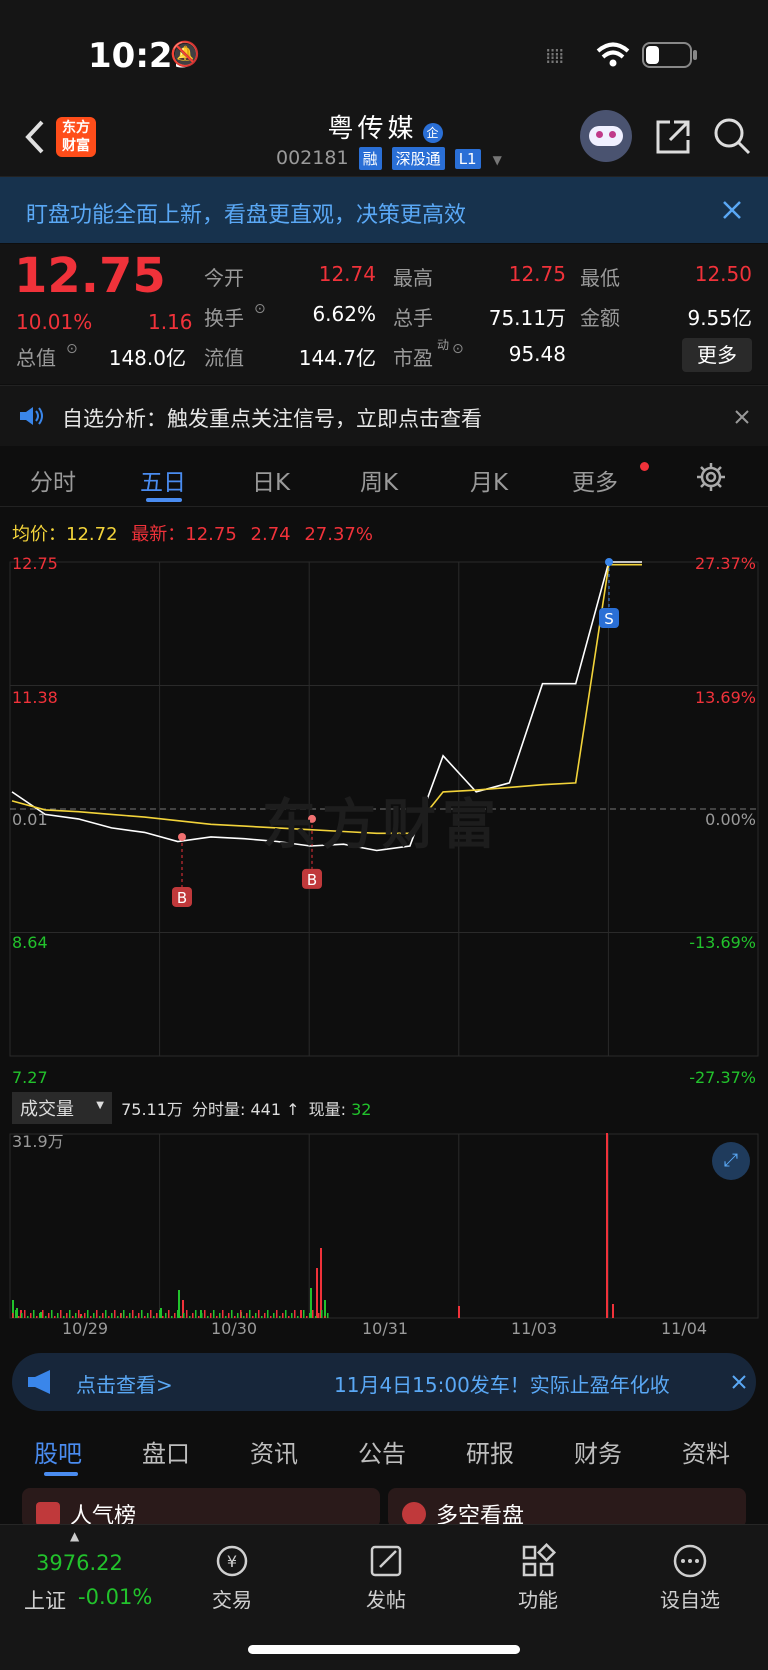 Image resolution: width=768 pixels, height=1670 pixels. I want to click on marker-label: B, so click(312, 880).